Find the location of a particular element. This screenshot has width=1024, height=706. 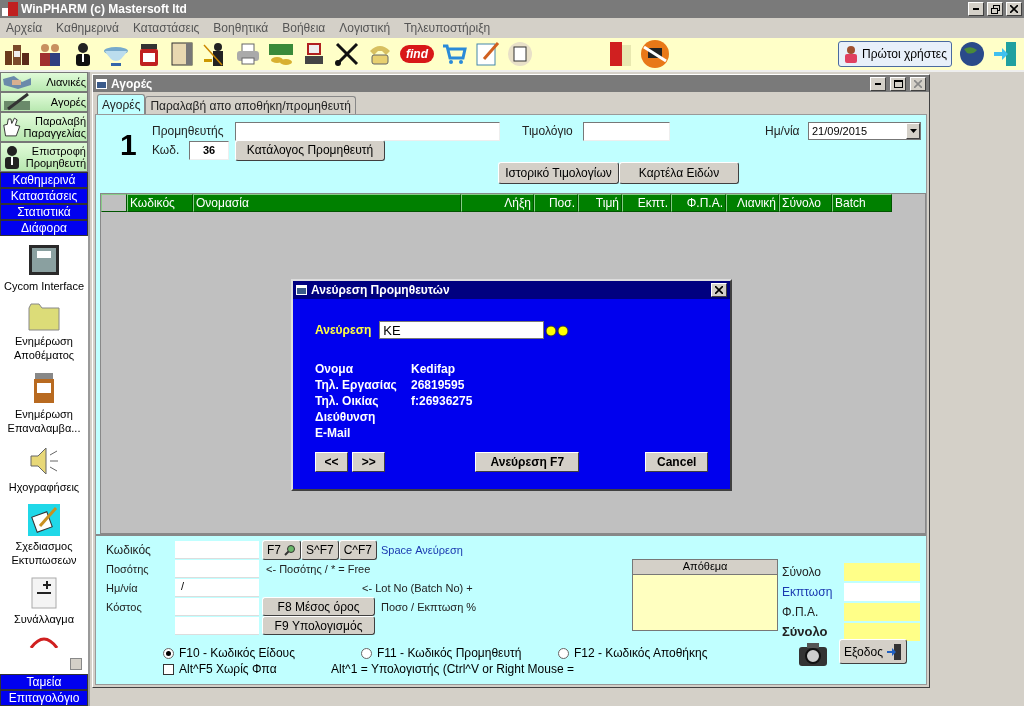

category-button: Ταμεία is located at coordinates (44, 682).